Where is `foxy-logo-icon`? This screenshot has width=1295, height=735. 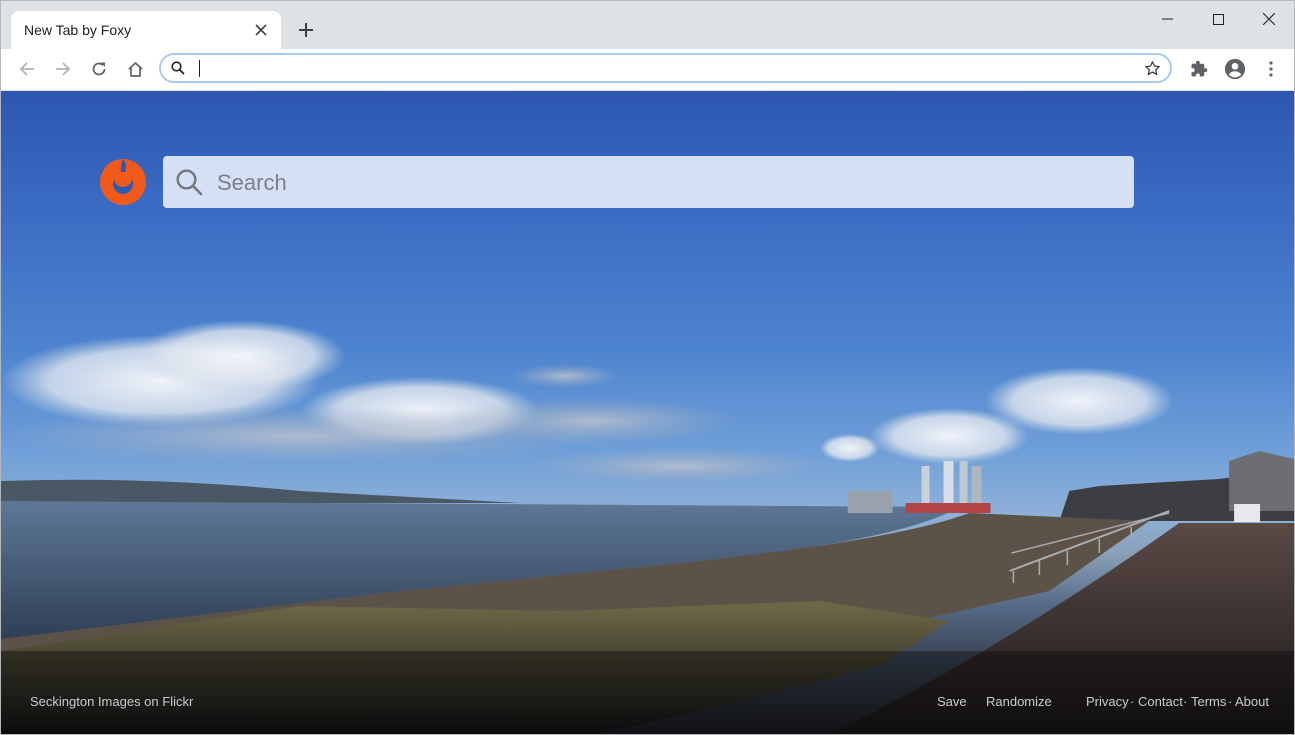 foxy-logo-icon is located at coordinates (123, 182).